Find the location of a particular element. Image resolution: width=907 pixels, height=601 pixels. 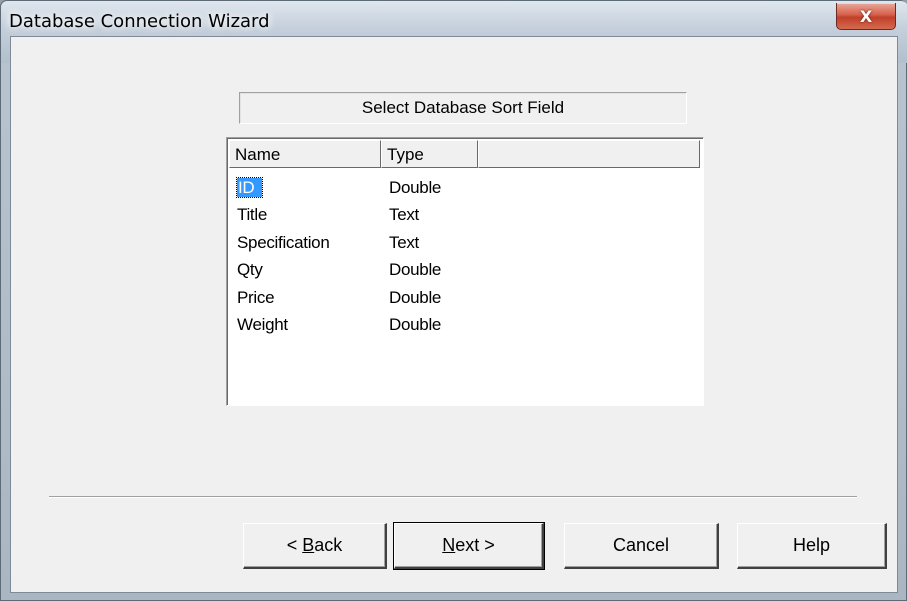

back-button: < Back is located at coordinates (315, 546).